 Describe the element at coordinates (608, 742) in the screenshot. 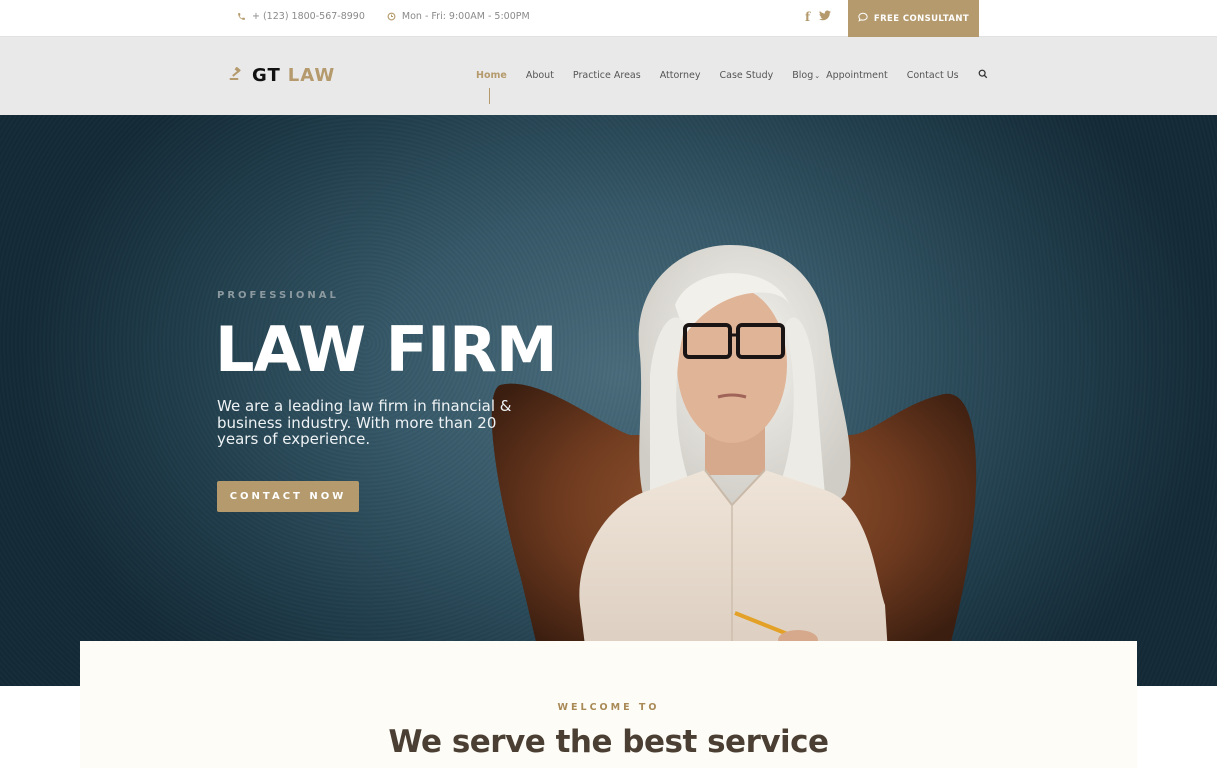

I see `welcome-title: We serve the best service` at that location.